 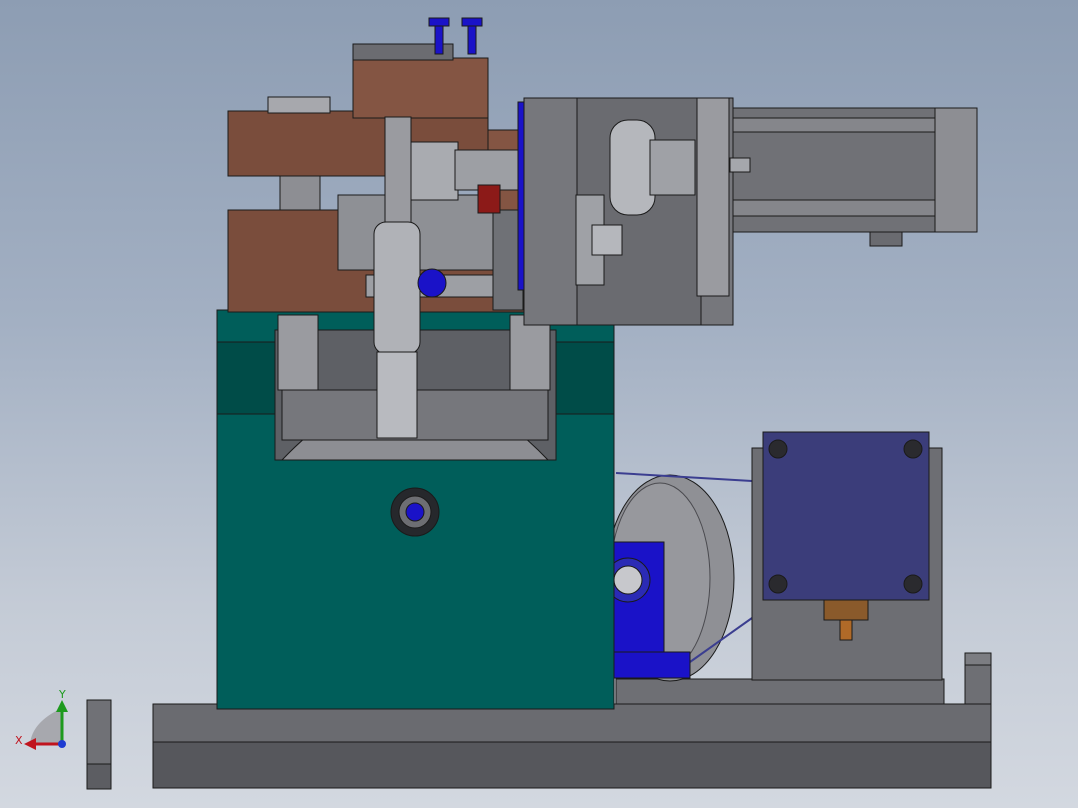 I want to click on left-bracket, so click(x=99, y=744).